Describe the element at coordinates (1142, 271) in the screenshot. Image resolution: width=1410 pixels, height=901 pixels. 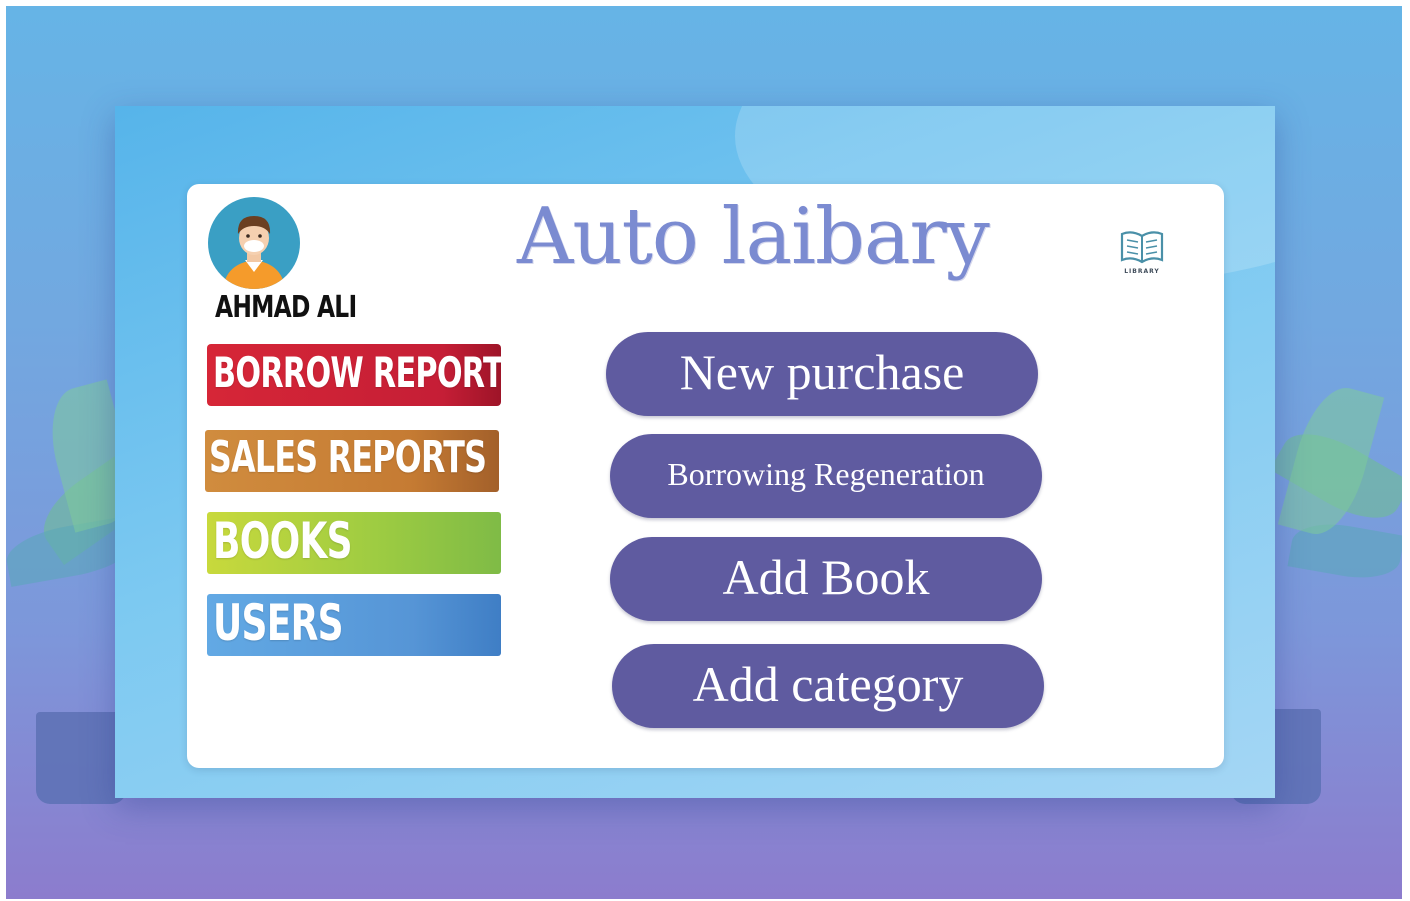
I see `logo-caption: LIBRARY` at that location.